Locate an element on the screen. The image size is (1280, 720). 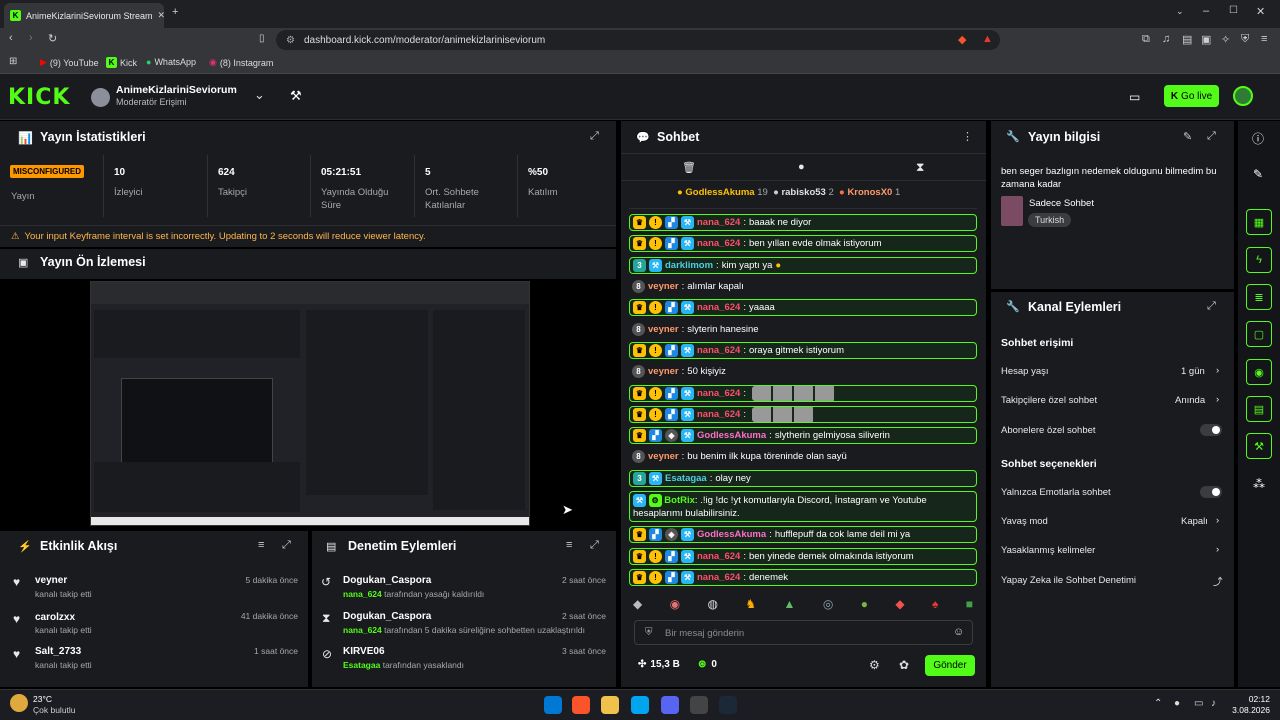
tray-chevron-icon: ⌃ is located at coordinates (1158, 703).